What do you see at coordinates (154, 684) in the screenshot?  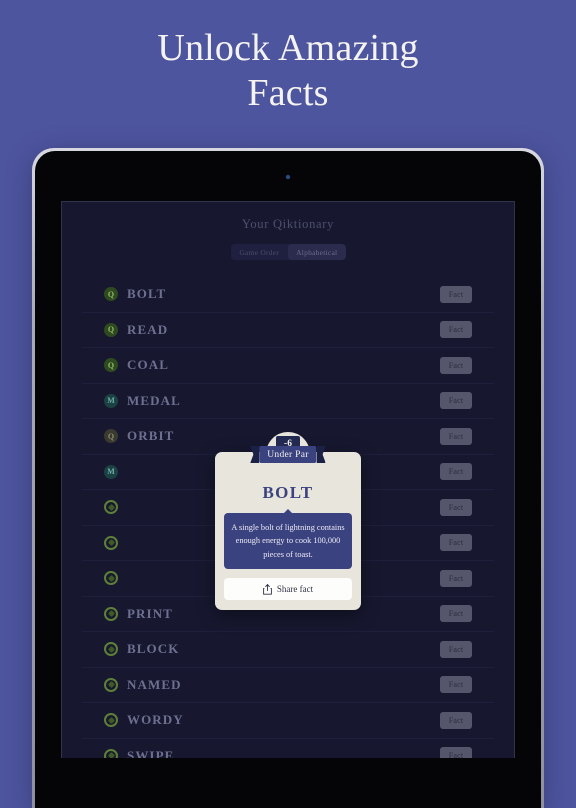 I see `word-label: NAMED` at bounding box center [154, 684].